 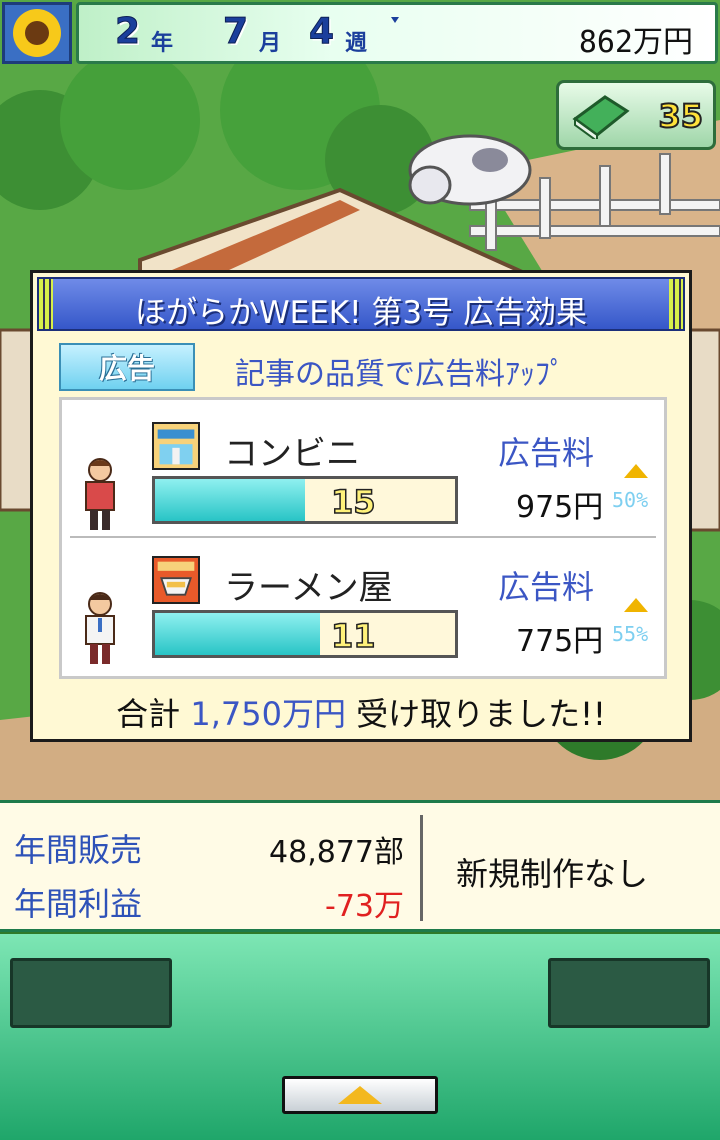 What do you see at coordinates (400, 374) in the screenshot?
I see `ad-subtitle: 記事の品質で広告料ｱｯﾌﾟ` at bounding box center [400, 374].